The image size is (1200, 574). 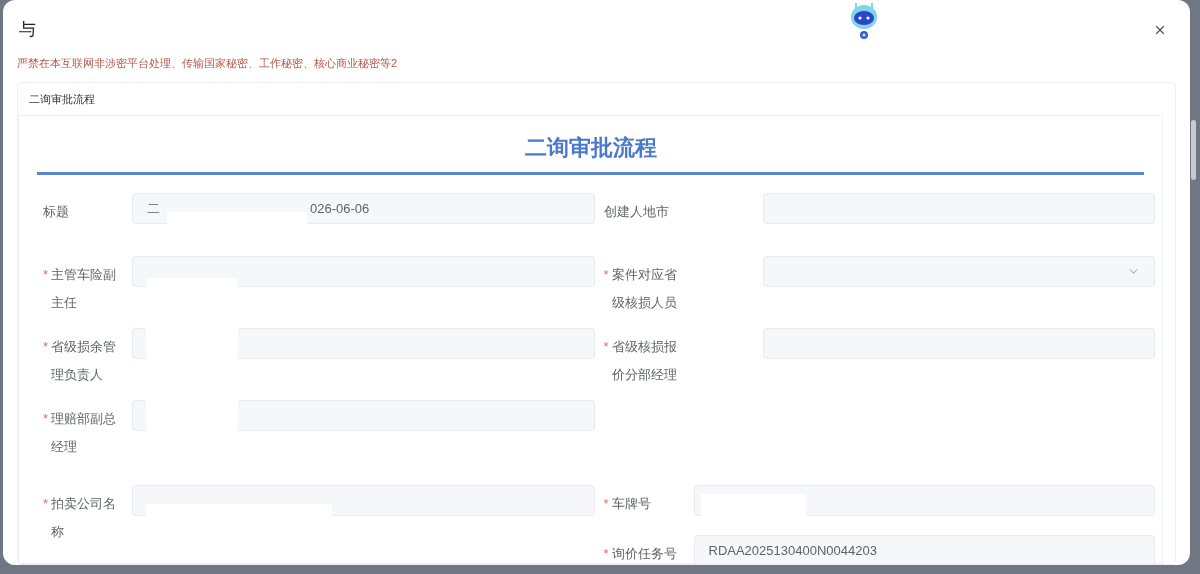 What do you see at coordinates (27, 30) in the screenshot?
I see `dialog-title: 与` at bounding box center [27, 30].